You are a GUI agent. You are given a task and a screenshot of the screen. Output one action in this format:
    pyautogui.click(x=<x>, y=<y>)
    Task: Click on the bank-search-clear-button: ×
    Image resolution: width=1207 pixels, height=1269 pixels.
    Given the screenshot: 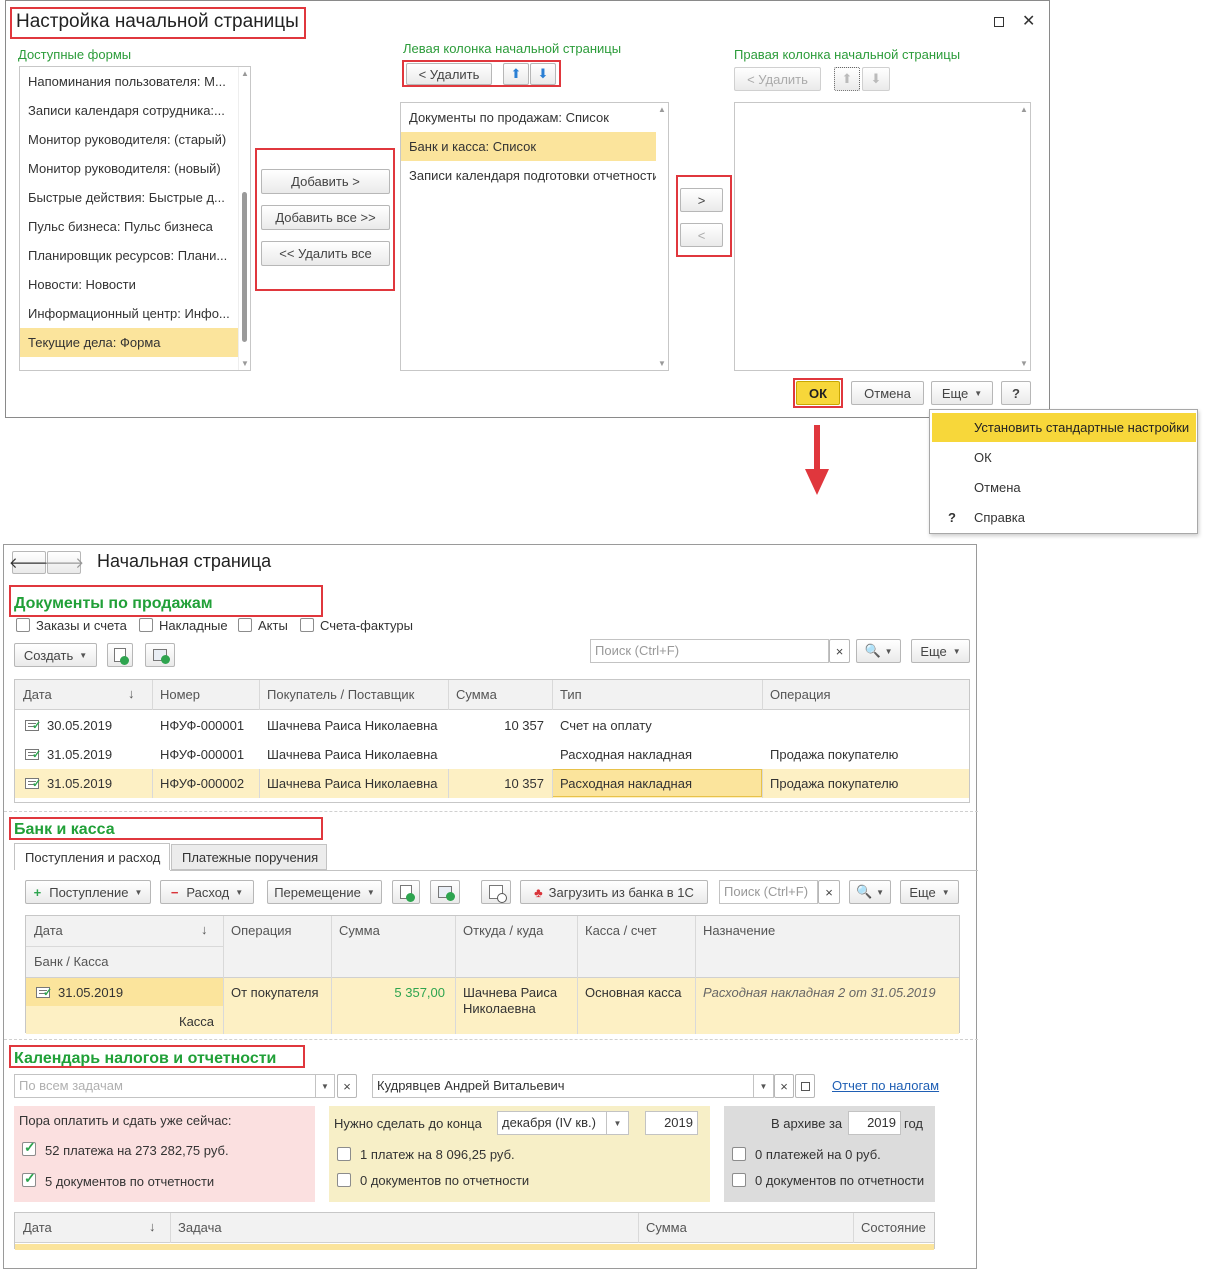 What is the action you would take?
    pyautogui.click(x=829, y=892)
    